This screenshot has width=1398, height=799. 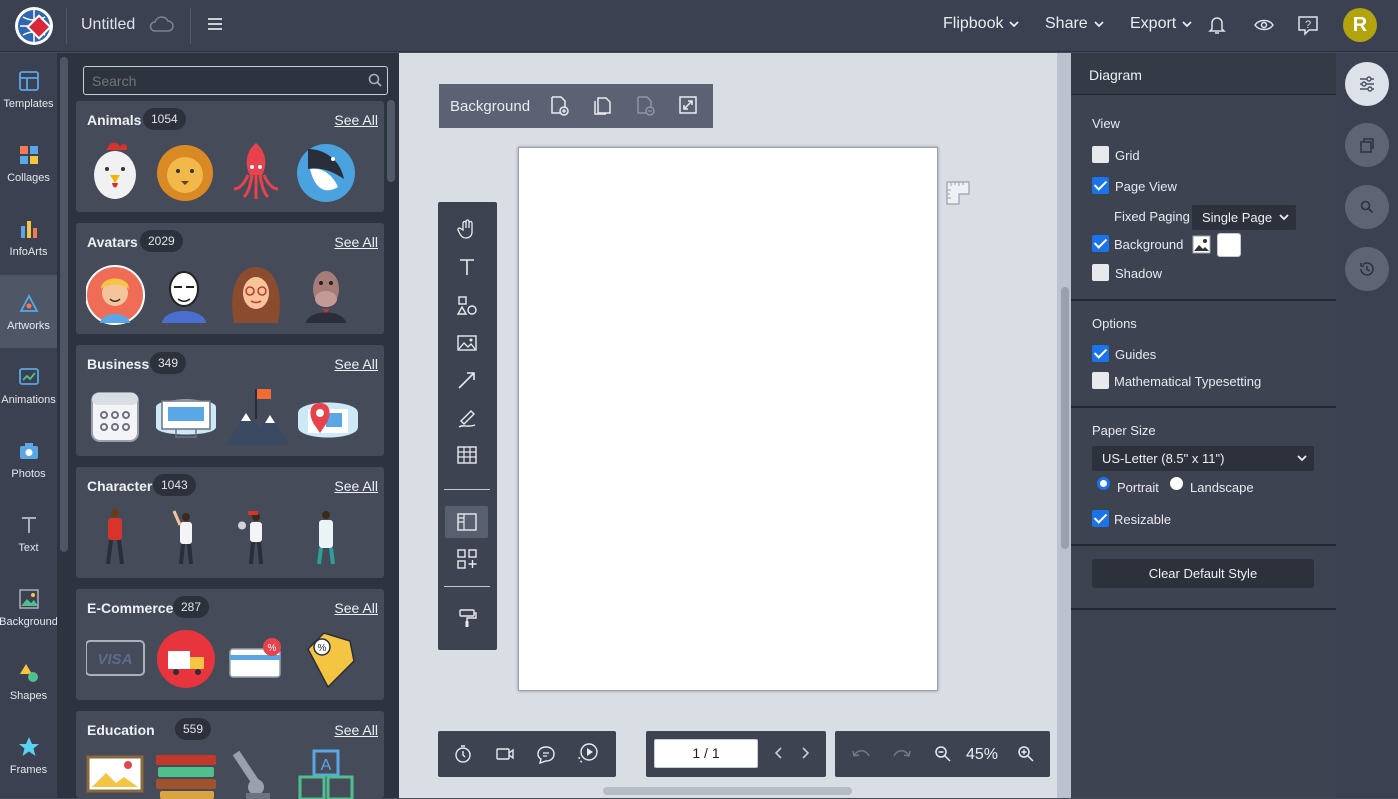 What do you see at coordinates (1367, 269) in the screenshot?
I see `history-icon` at bounding box center [1367, 269].